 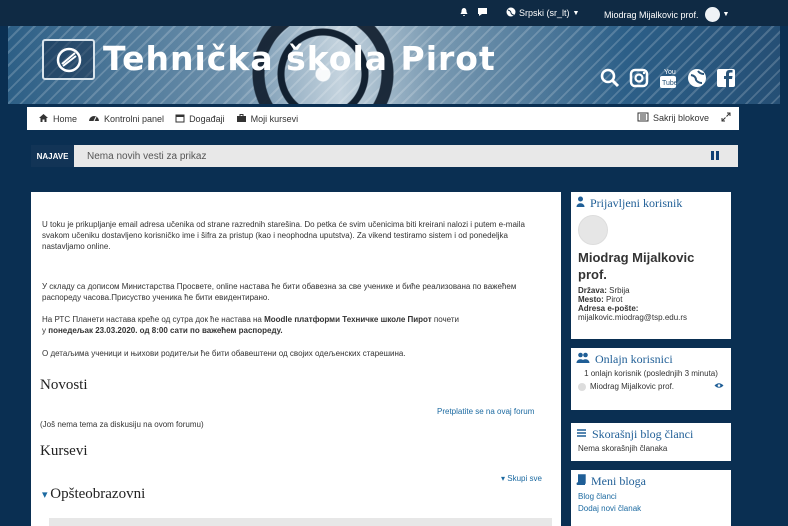 What do you see at coordinates (719, 386) in the screenshot?
I see `eye-icon` at bounding box center [719, 386].